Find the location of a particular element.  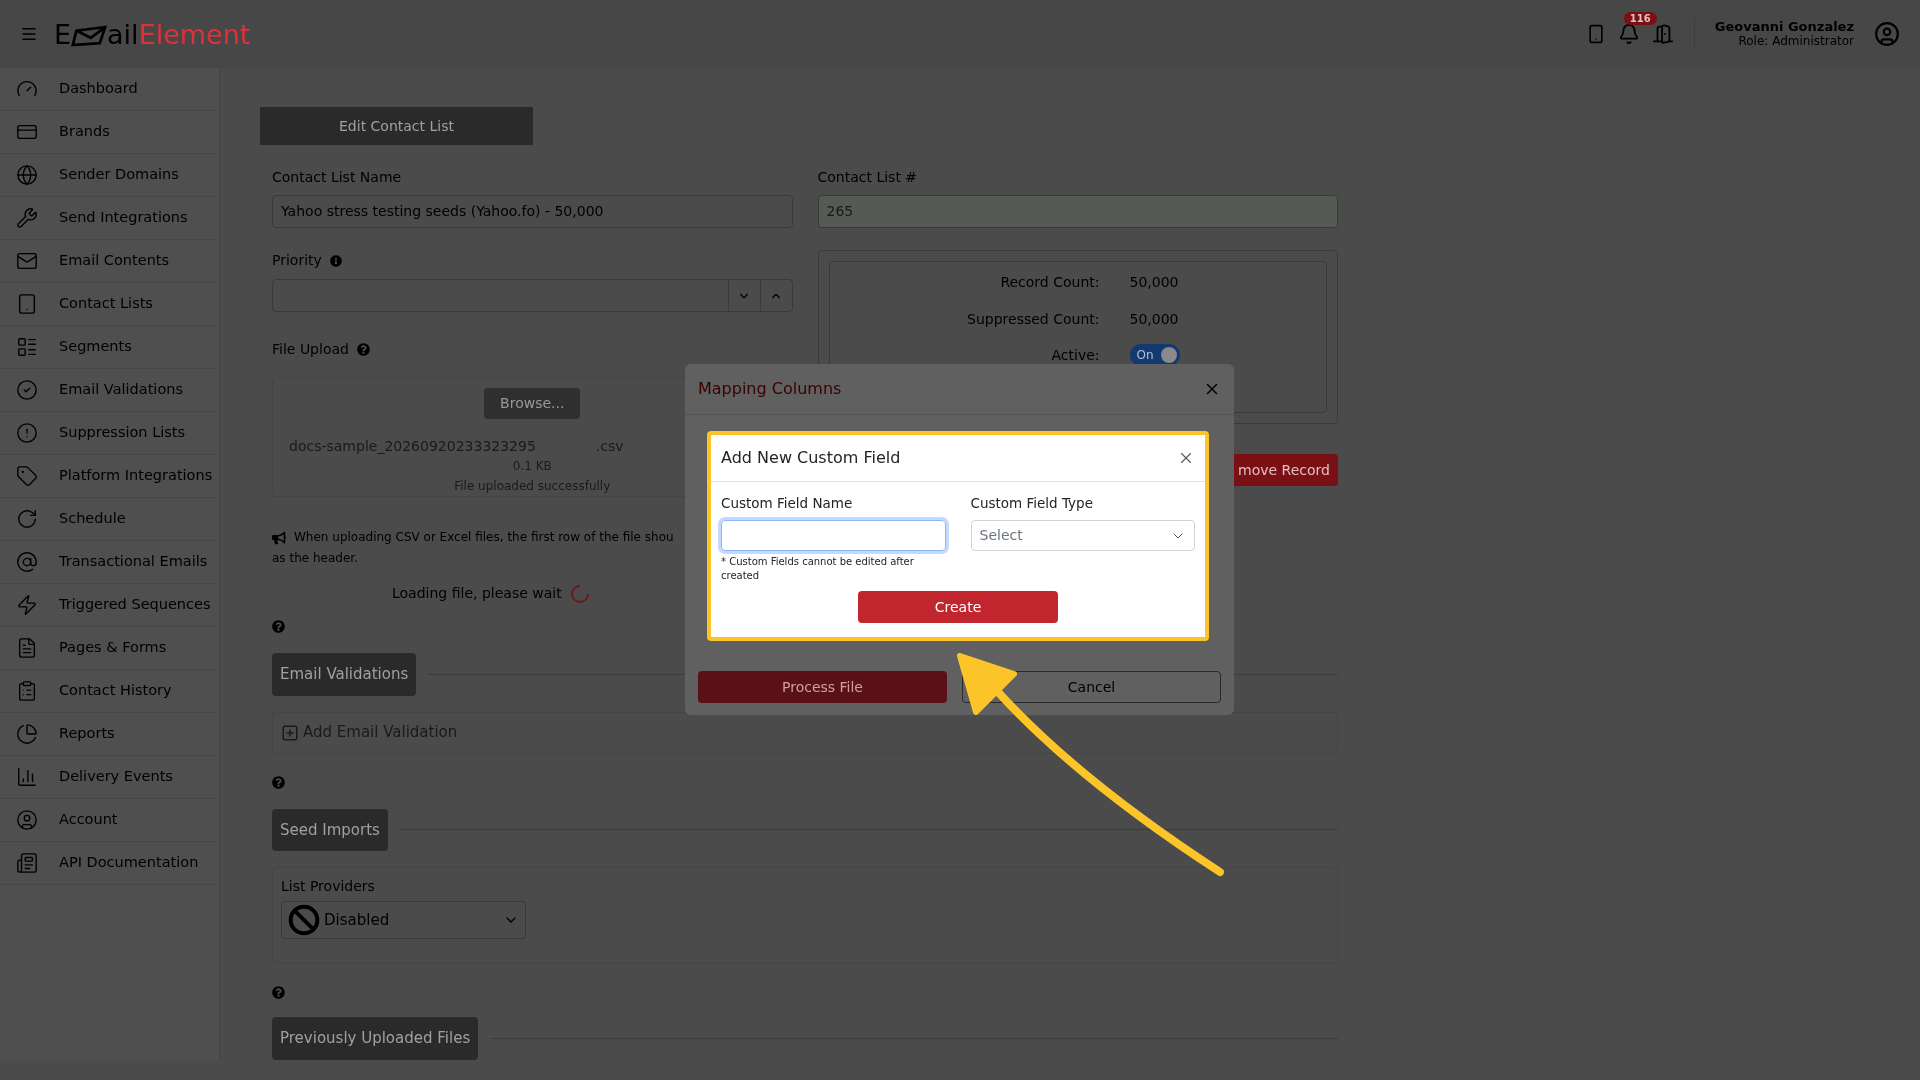

info-icon is located at coordinates (335, 260).